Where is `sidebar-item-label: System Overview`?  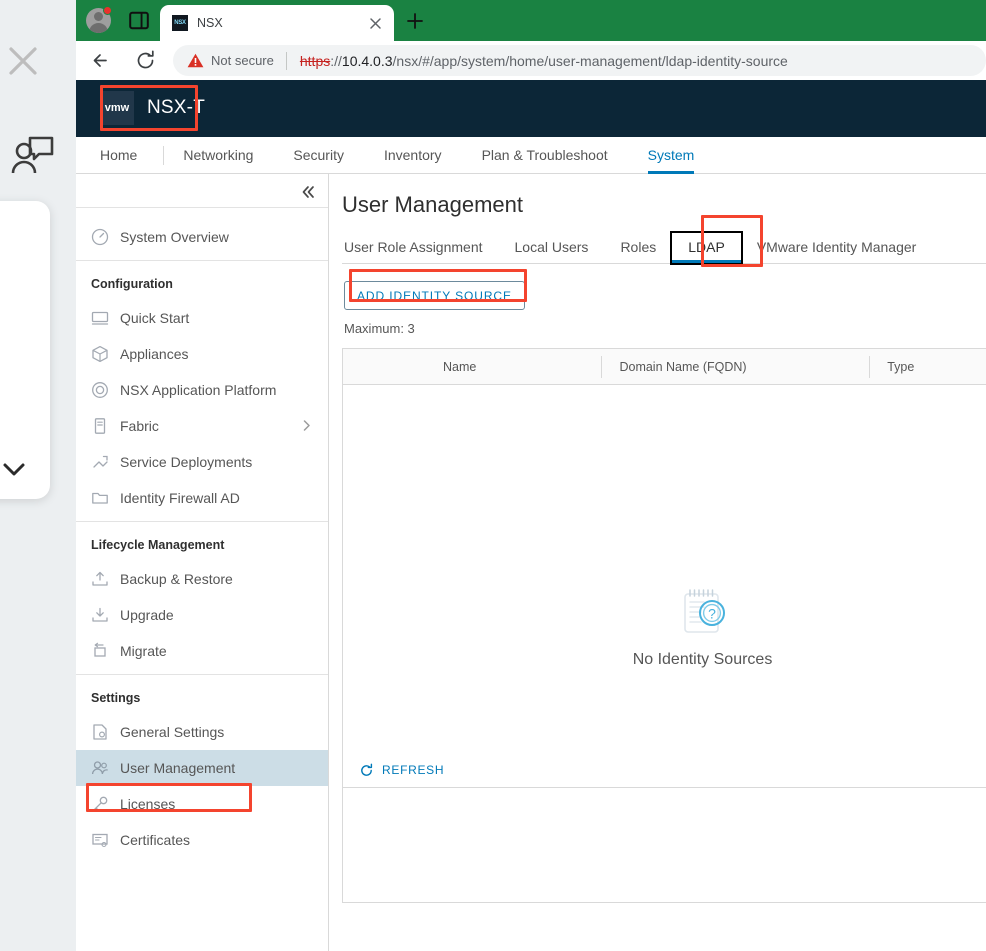
sidebar-item-label: System Overview is located at coordinates (174, 237).